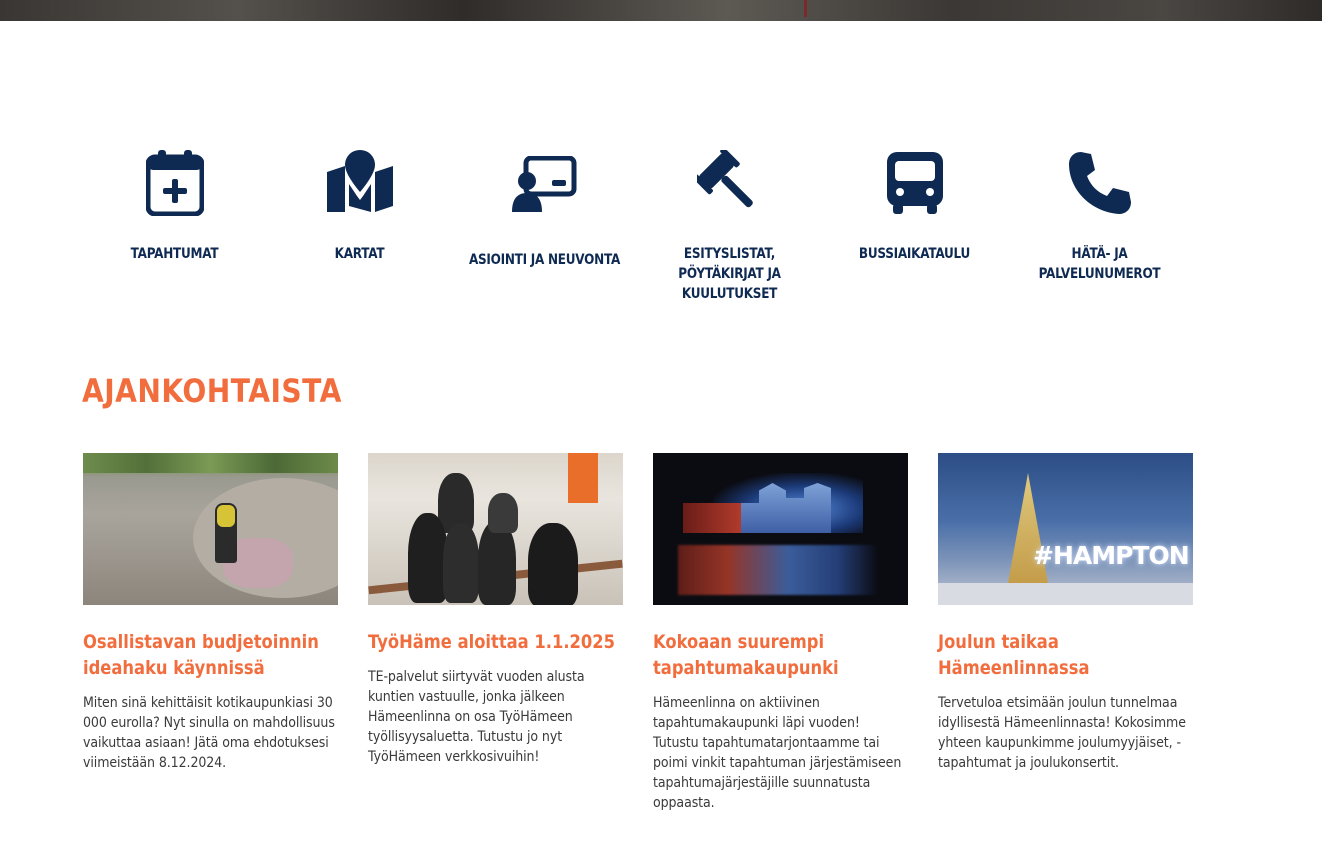 This screenshot has width=1322, height=861. I want to click on hero-image-bottom, so click(661, 10).